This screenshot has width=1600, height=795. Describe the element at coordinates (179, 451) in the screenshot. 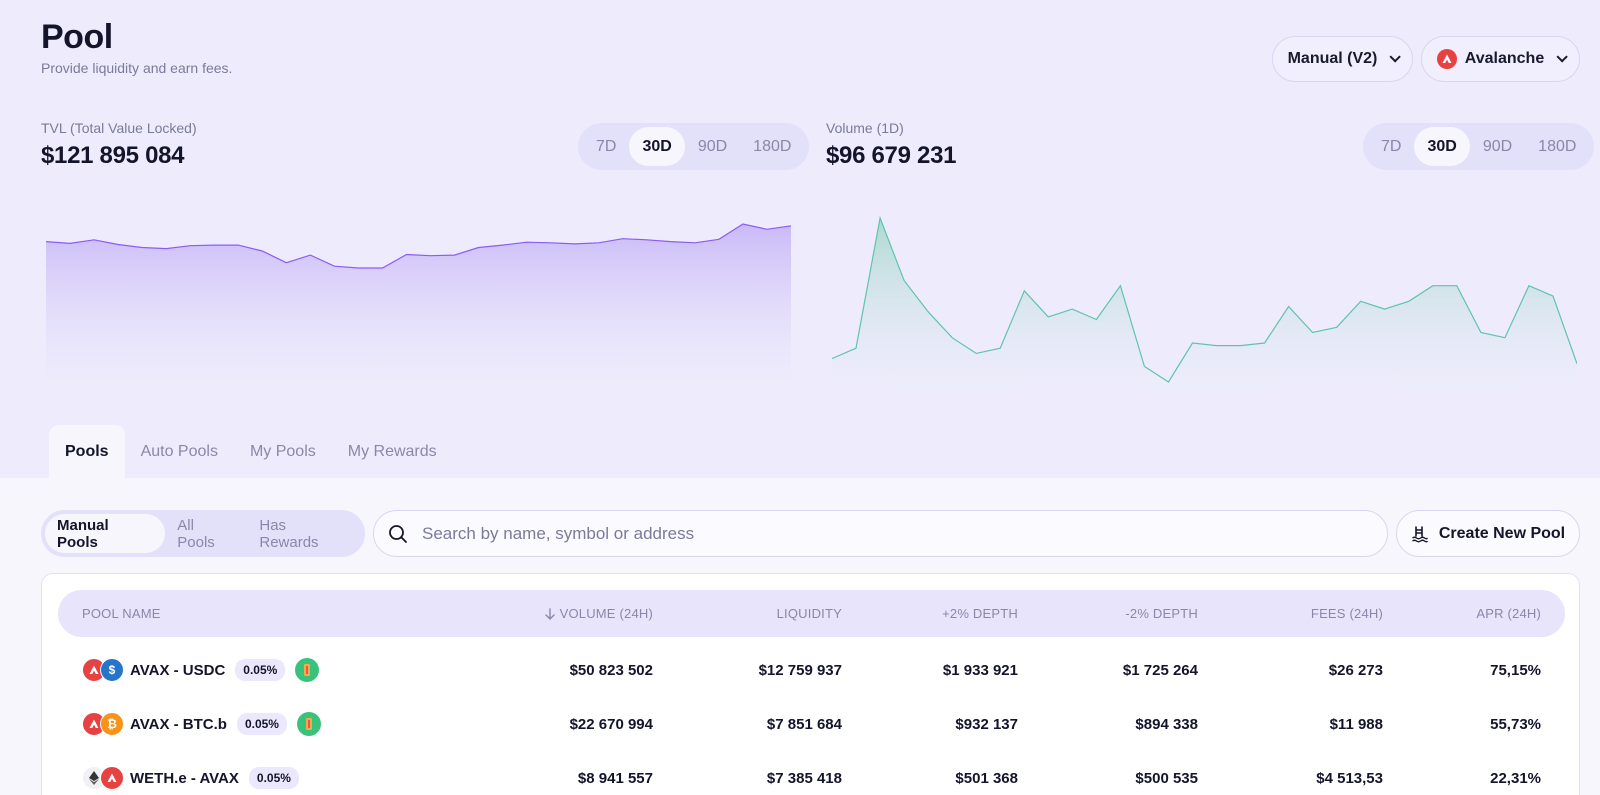

I see `tab-auto-pools: Auto Pools` at that location.